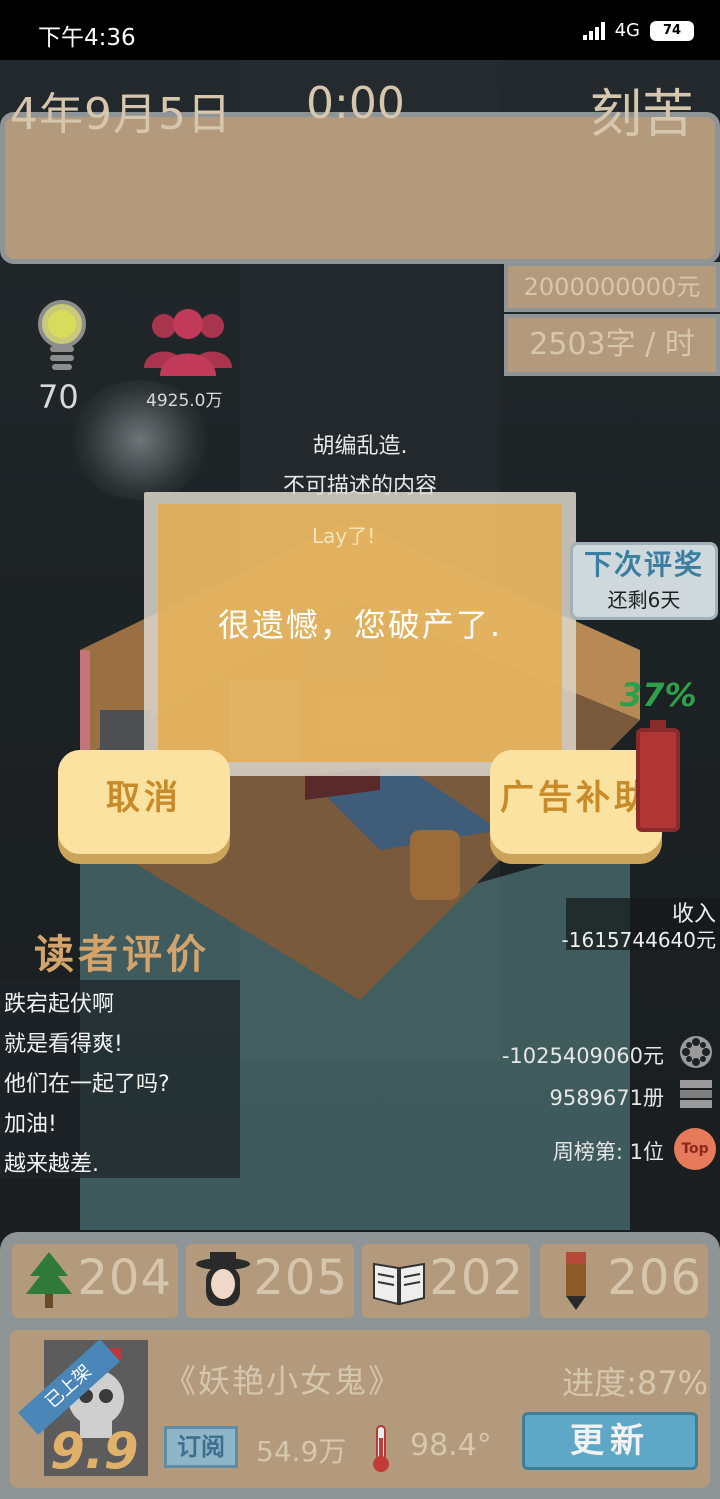 The width and height of the screenshot is (720, 1499). Describe the element at coordinates (696, 1052) in the screenshot. I see `film-reel-icon` at that location.